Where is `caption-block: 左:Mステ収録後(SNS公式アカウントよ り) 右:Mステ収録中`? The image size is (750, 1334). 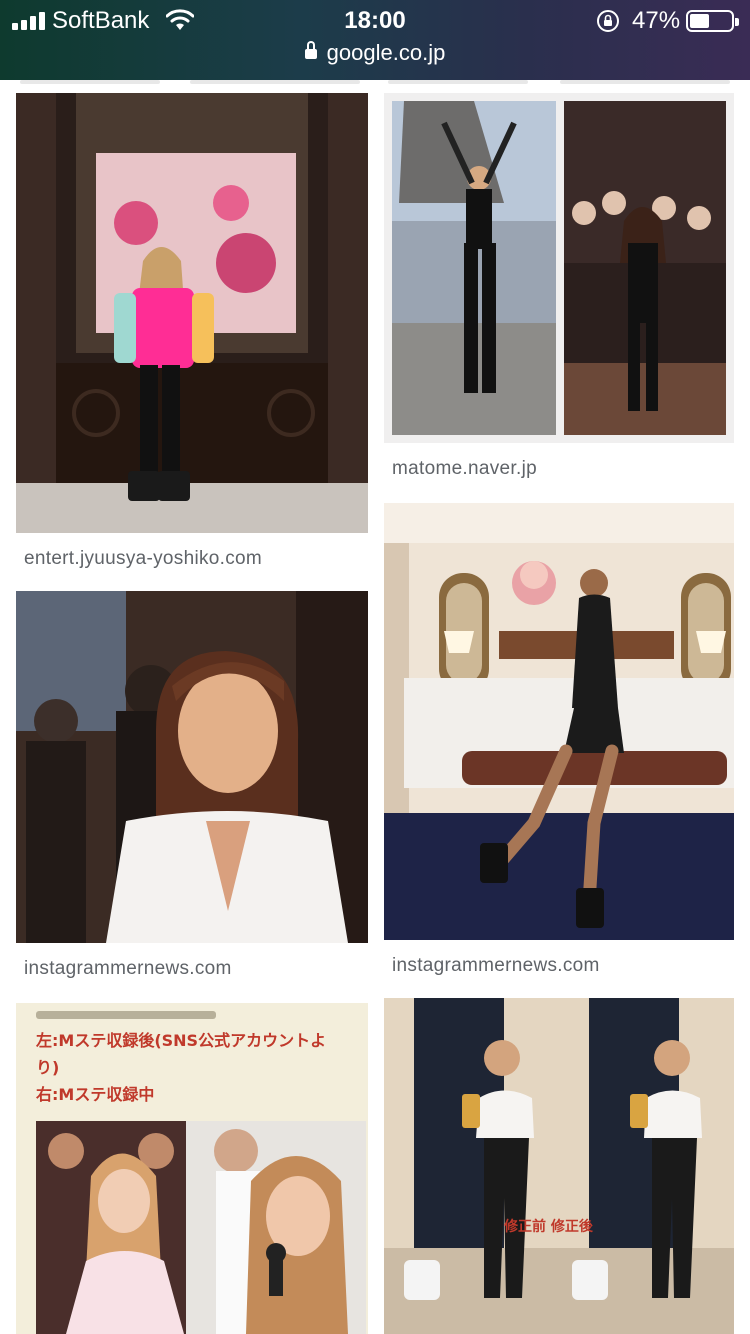
caption-block: 左:Mステ収録後(SNS公式アカウントよ り) 右:Mステ収録中 is located at coordinates (181, 1067).